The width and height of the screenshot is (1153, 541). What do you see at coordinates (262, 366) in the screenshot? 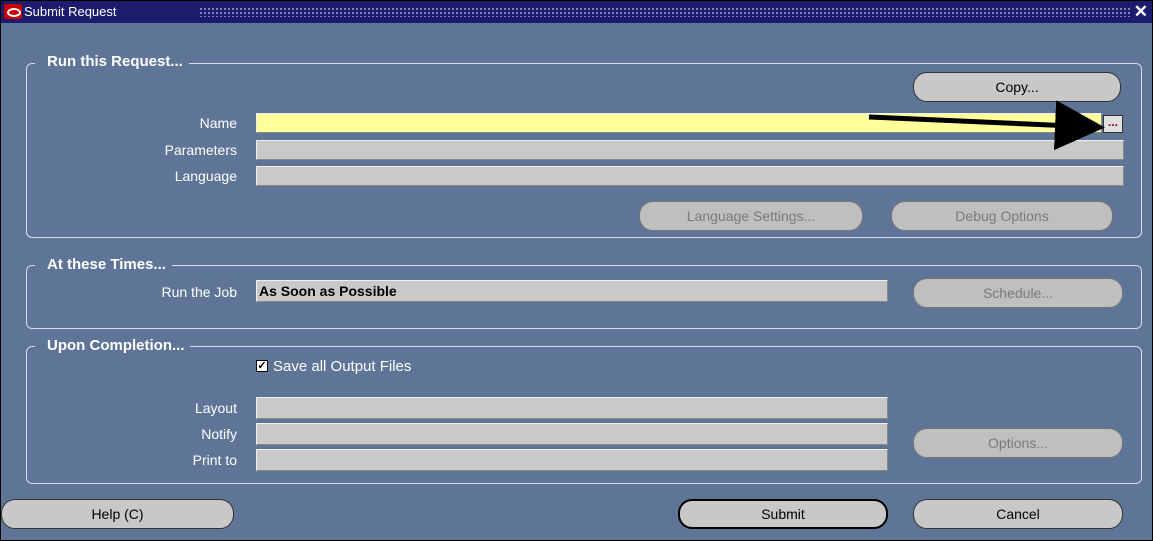
I see `save-output-checkbox: ✓` at bounding box center [262, 366].